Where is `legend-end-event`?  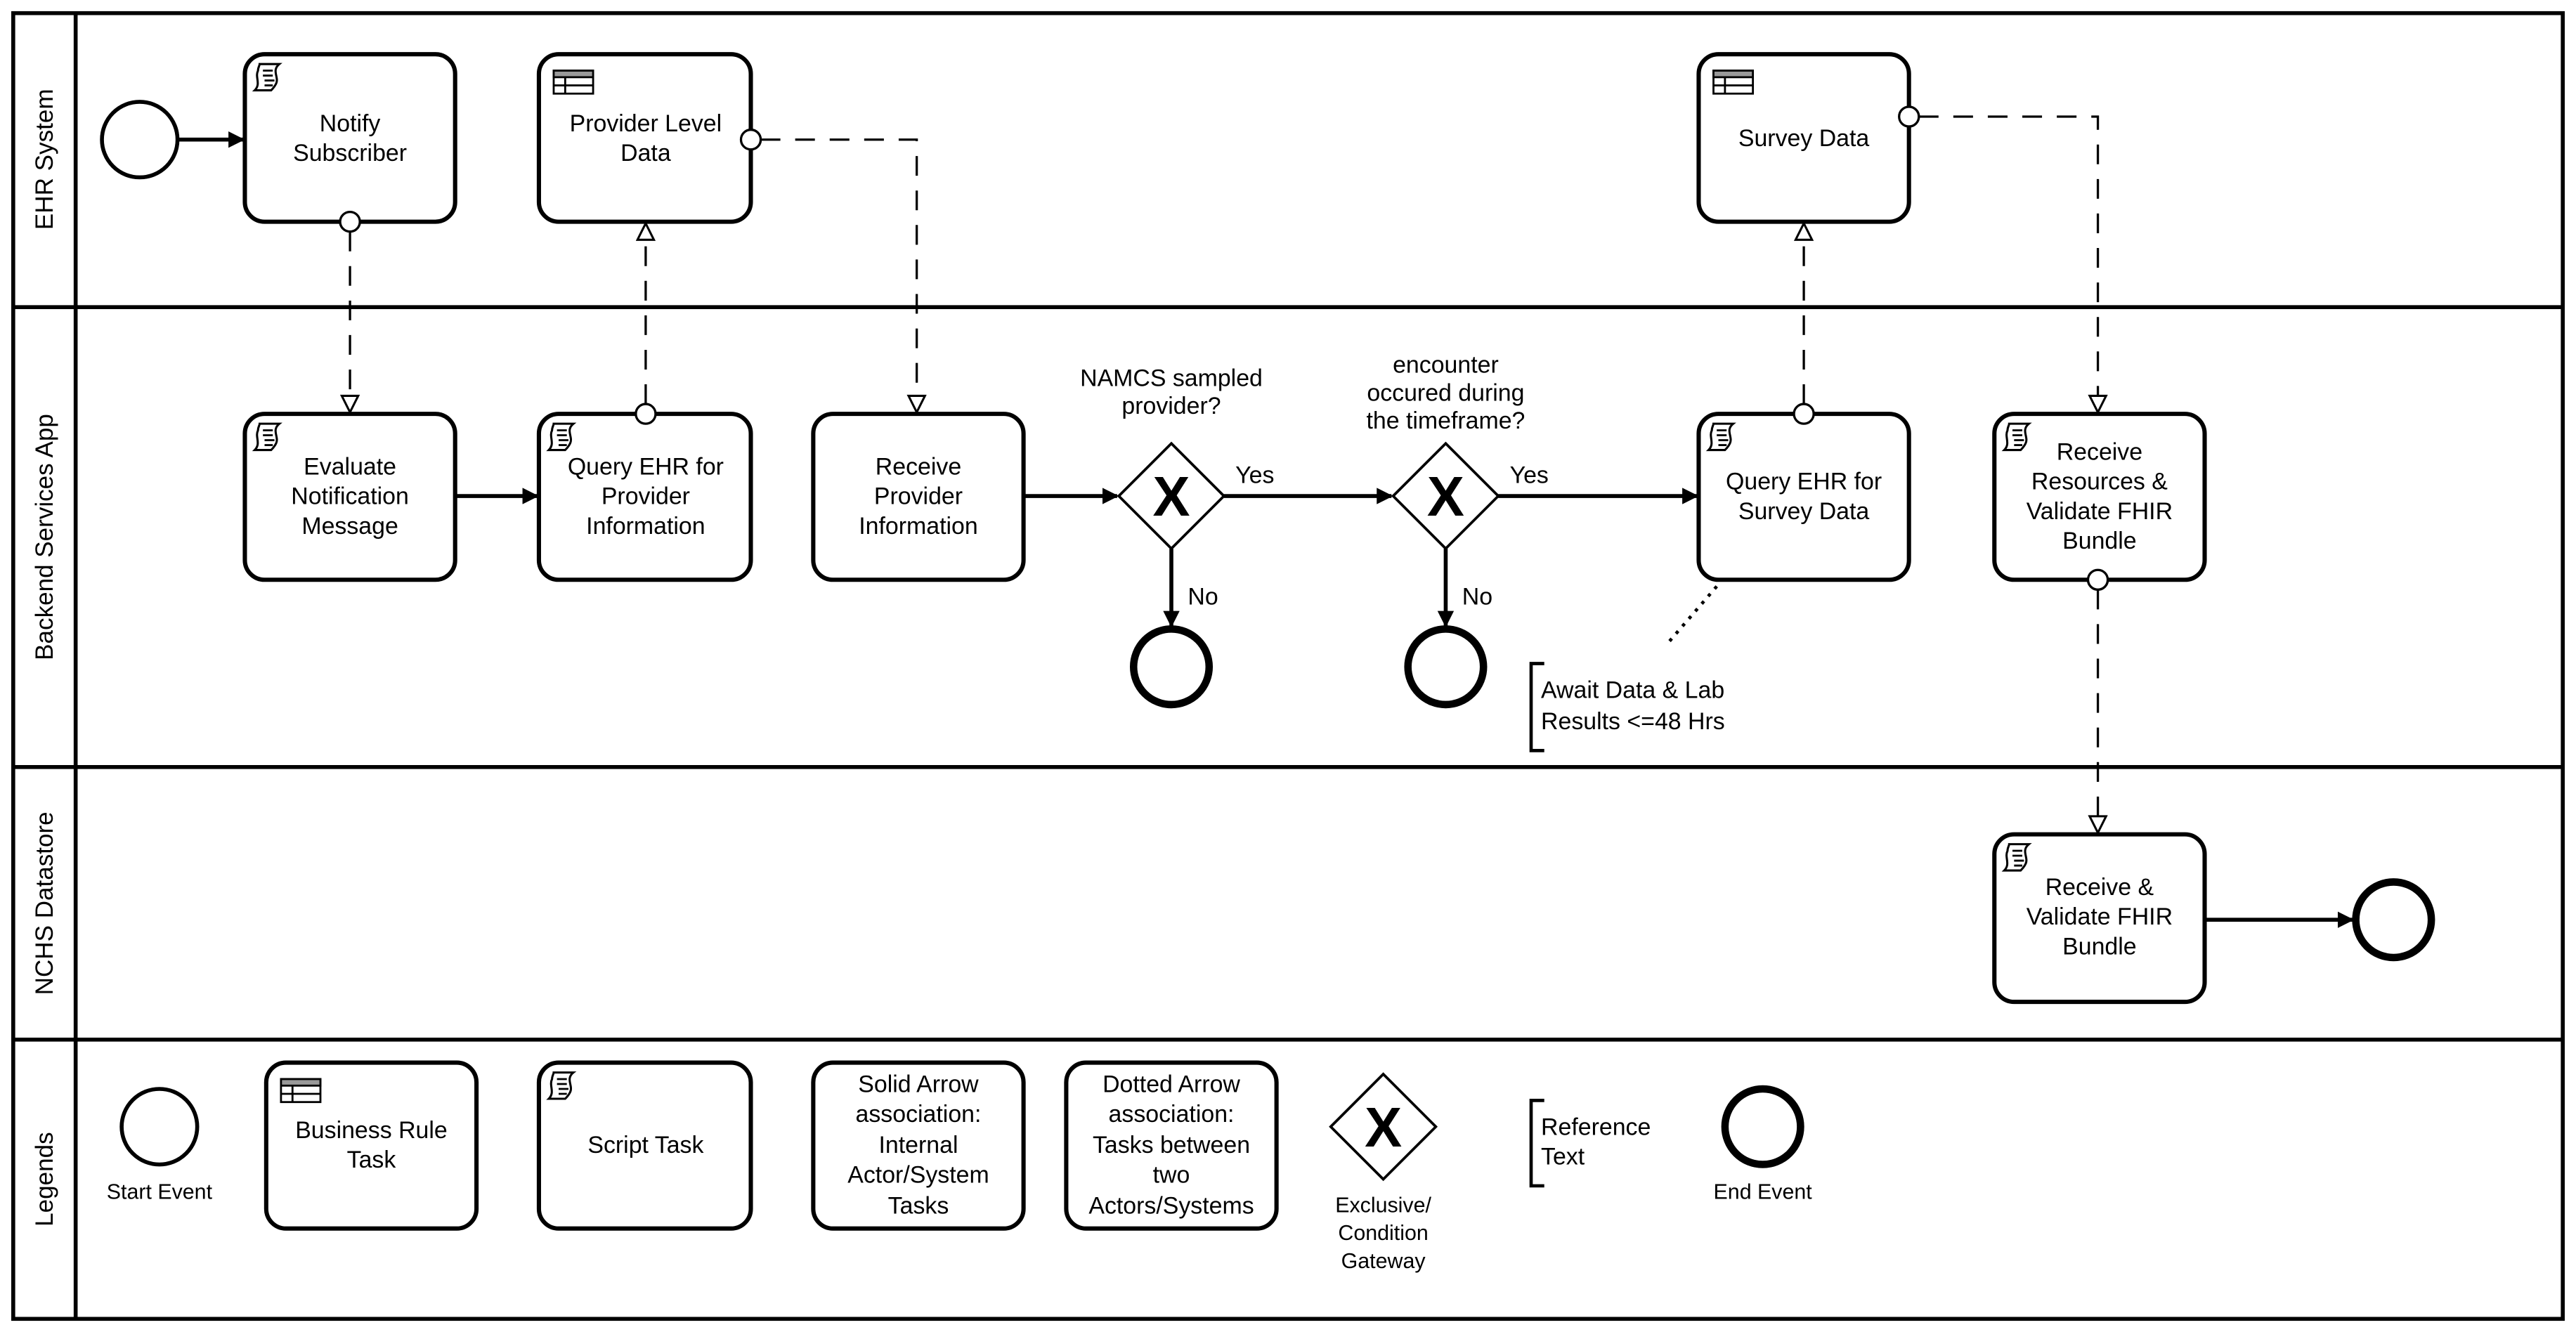 legend-end-event is located at coordinates (1762, 1126).